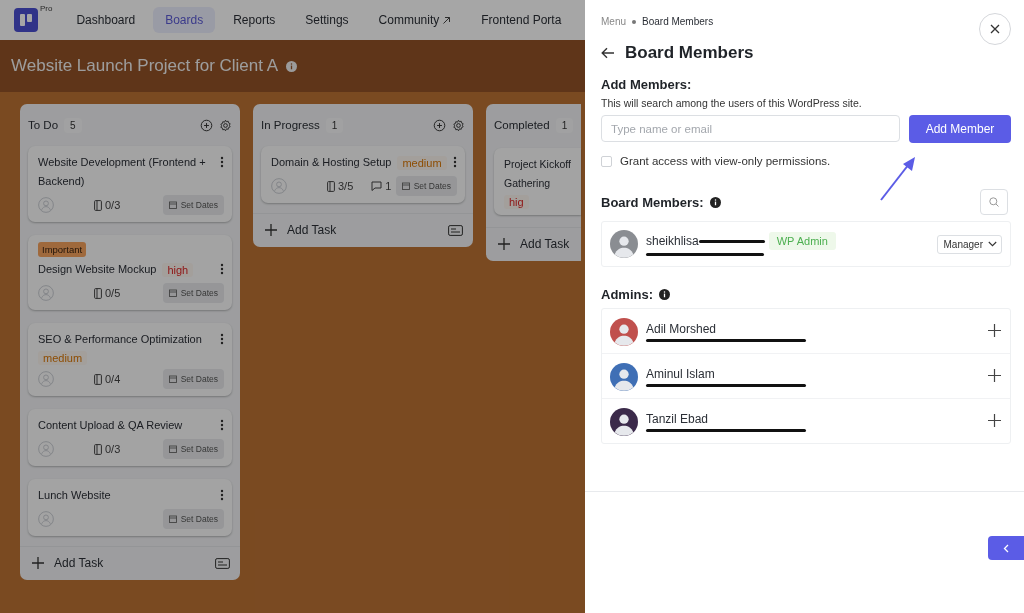  What do you see at coordinates (106, 20) in the screenshot?
I see `nav-link: Dashboard` at bounding box center [106, 20].